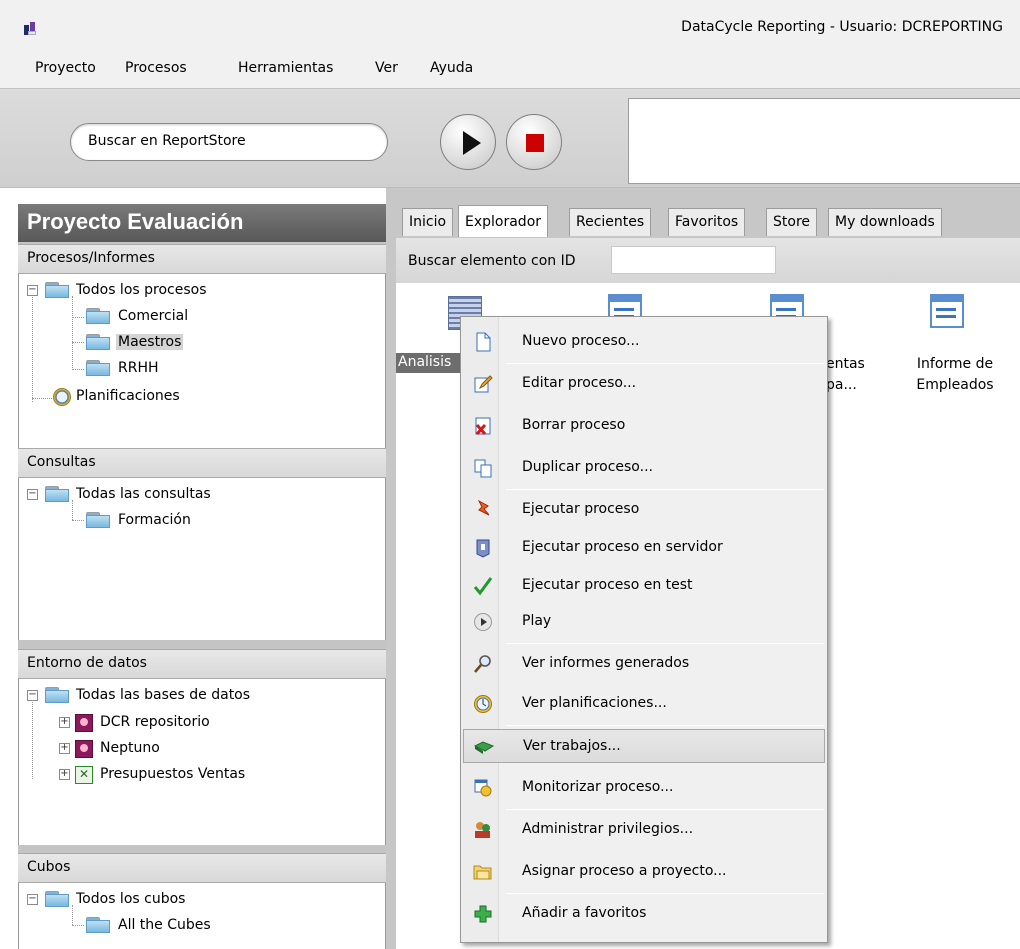  What do you see at coordinates (483, 384) in the screenshot?
I see `edit-icon` at bounding box center [483, 384].